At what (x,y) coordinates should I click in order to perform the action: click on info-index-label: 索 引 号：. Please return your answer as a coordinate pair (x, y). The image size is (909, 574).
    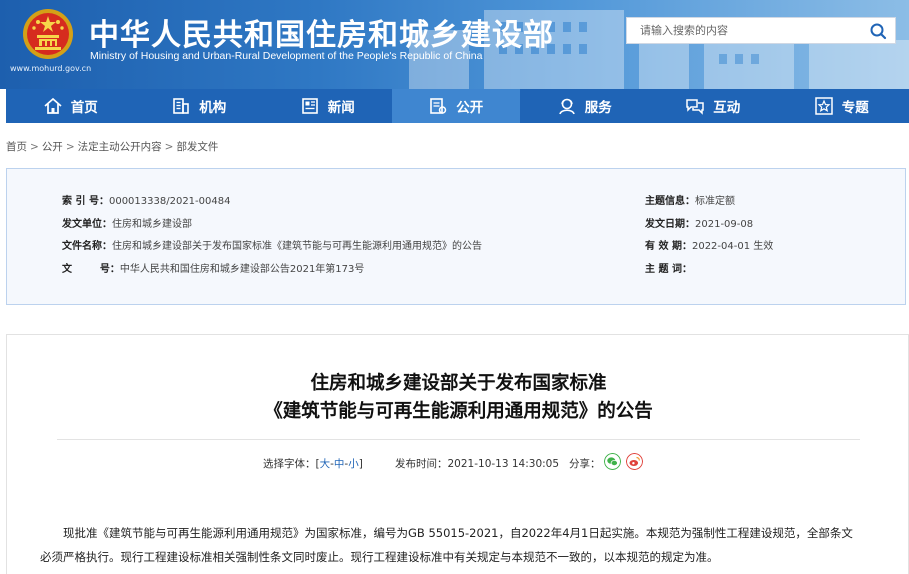
    Looking at the image, I should click on (85, 201).